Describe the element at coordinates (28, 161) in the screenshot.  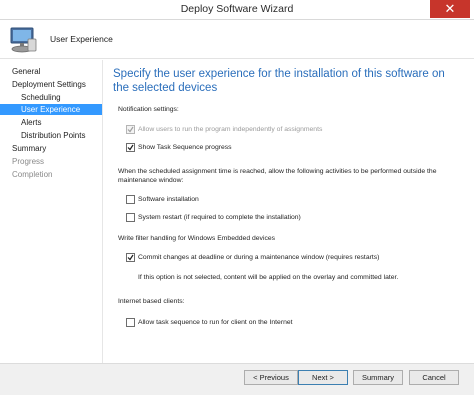
I see `sidebar-item-progress: Progress` at that location.